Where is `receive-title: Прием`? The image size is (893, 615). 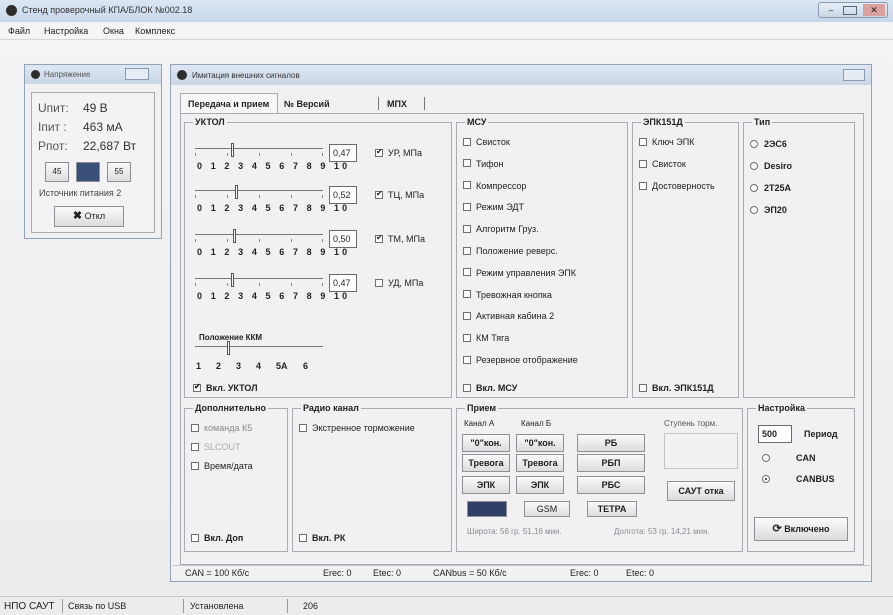 receive-title: Прием is located at coordinates (482, 408).